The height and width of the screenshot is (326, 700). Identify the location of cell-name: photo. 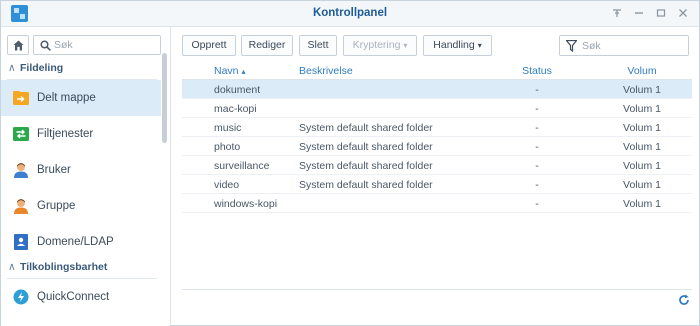
(227, 147).